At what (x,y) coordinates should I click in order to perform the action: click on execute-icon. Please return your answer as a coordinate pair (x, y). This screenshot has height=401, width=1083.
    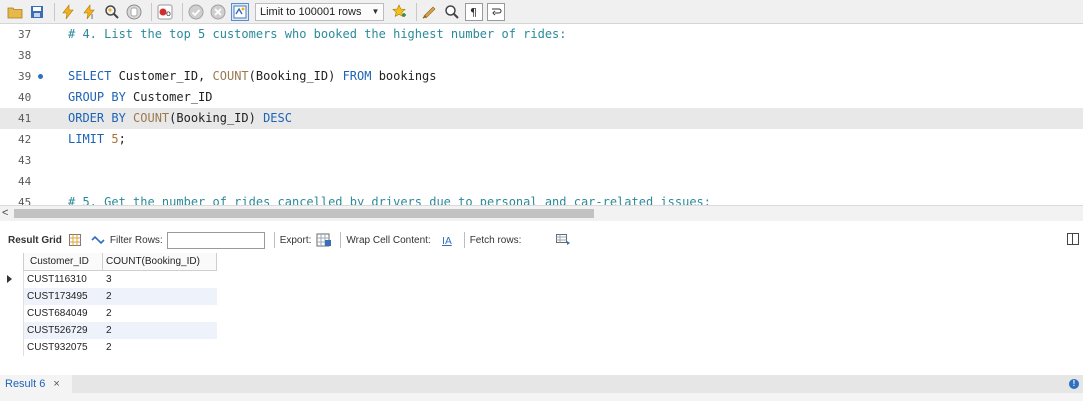
    Looking at the image, I should click on (68, 12).